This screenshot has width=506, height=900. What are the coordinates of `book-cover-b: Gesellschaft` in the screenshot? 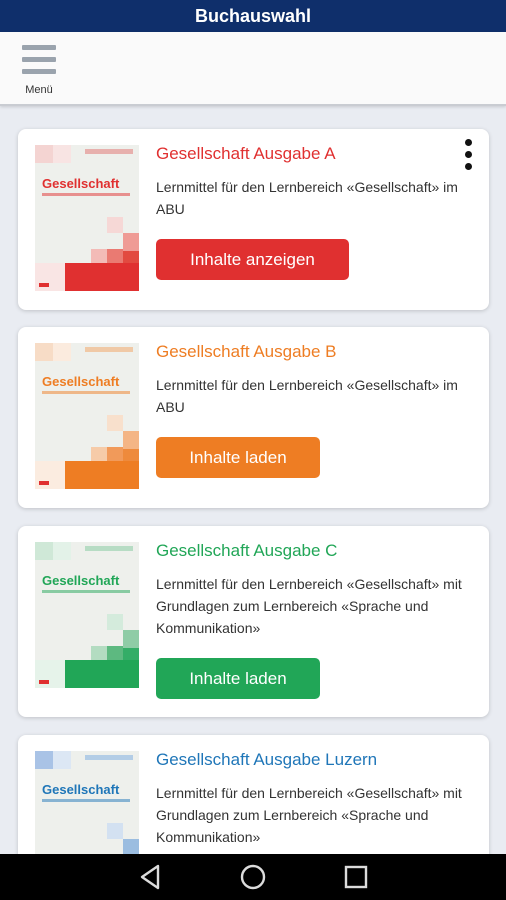 It's located at (87, 416).